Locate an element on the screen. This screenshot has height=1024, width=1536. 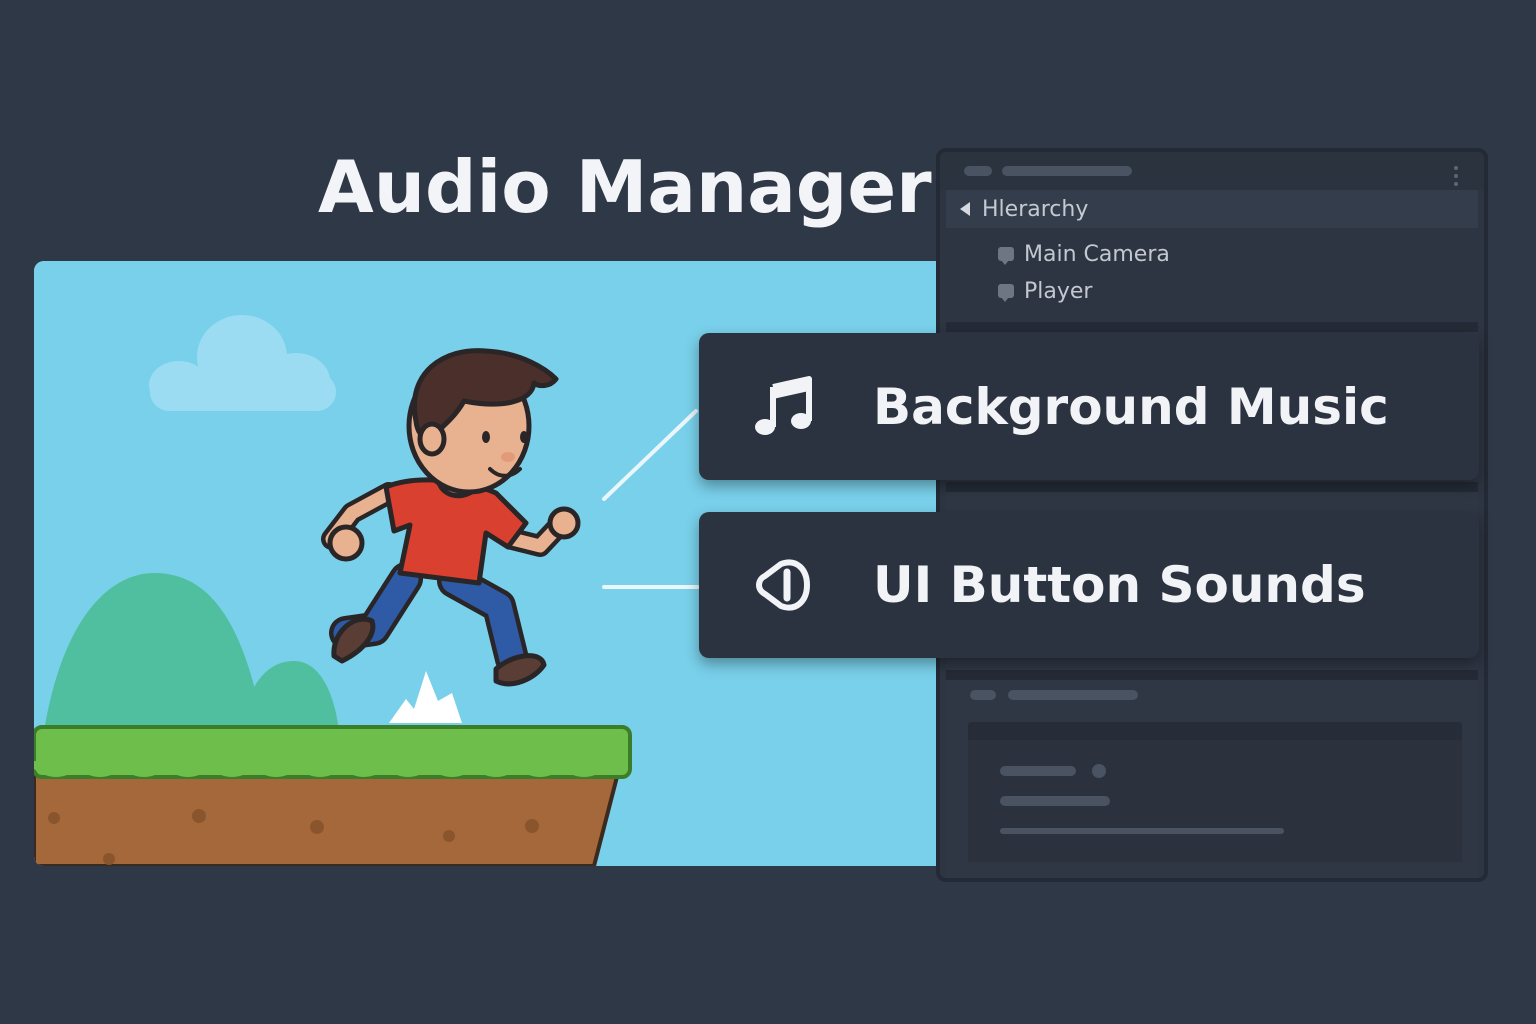
hierarchy-item-label: Player is located at coordinates (1058, 291).